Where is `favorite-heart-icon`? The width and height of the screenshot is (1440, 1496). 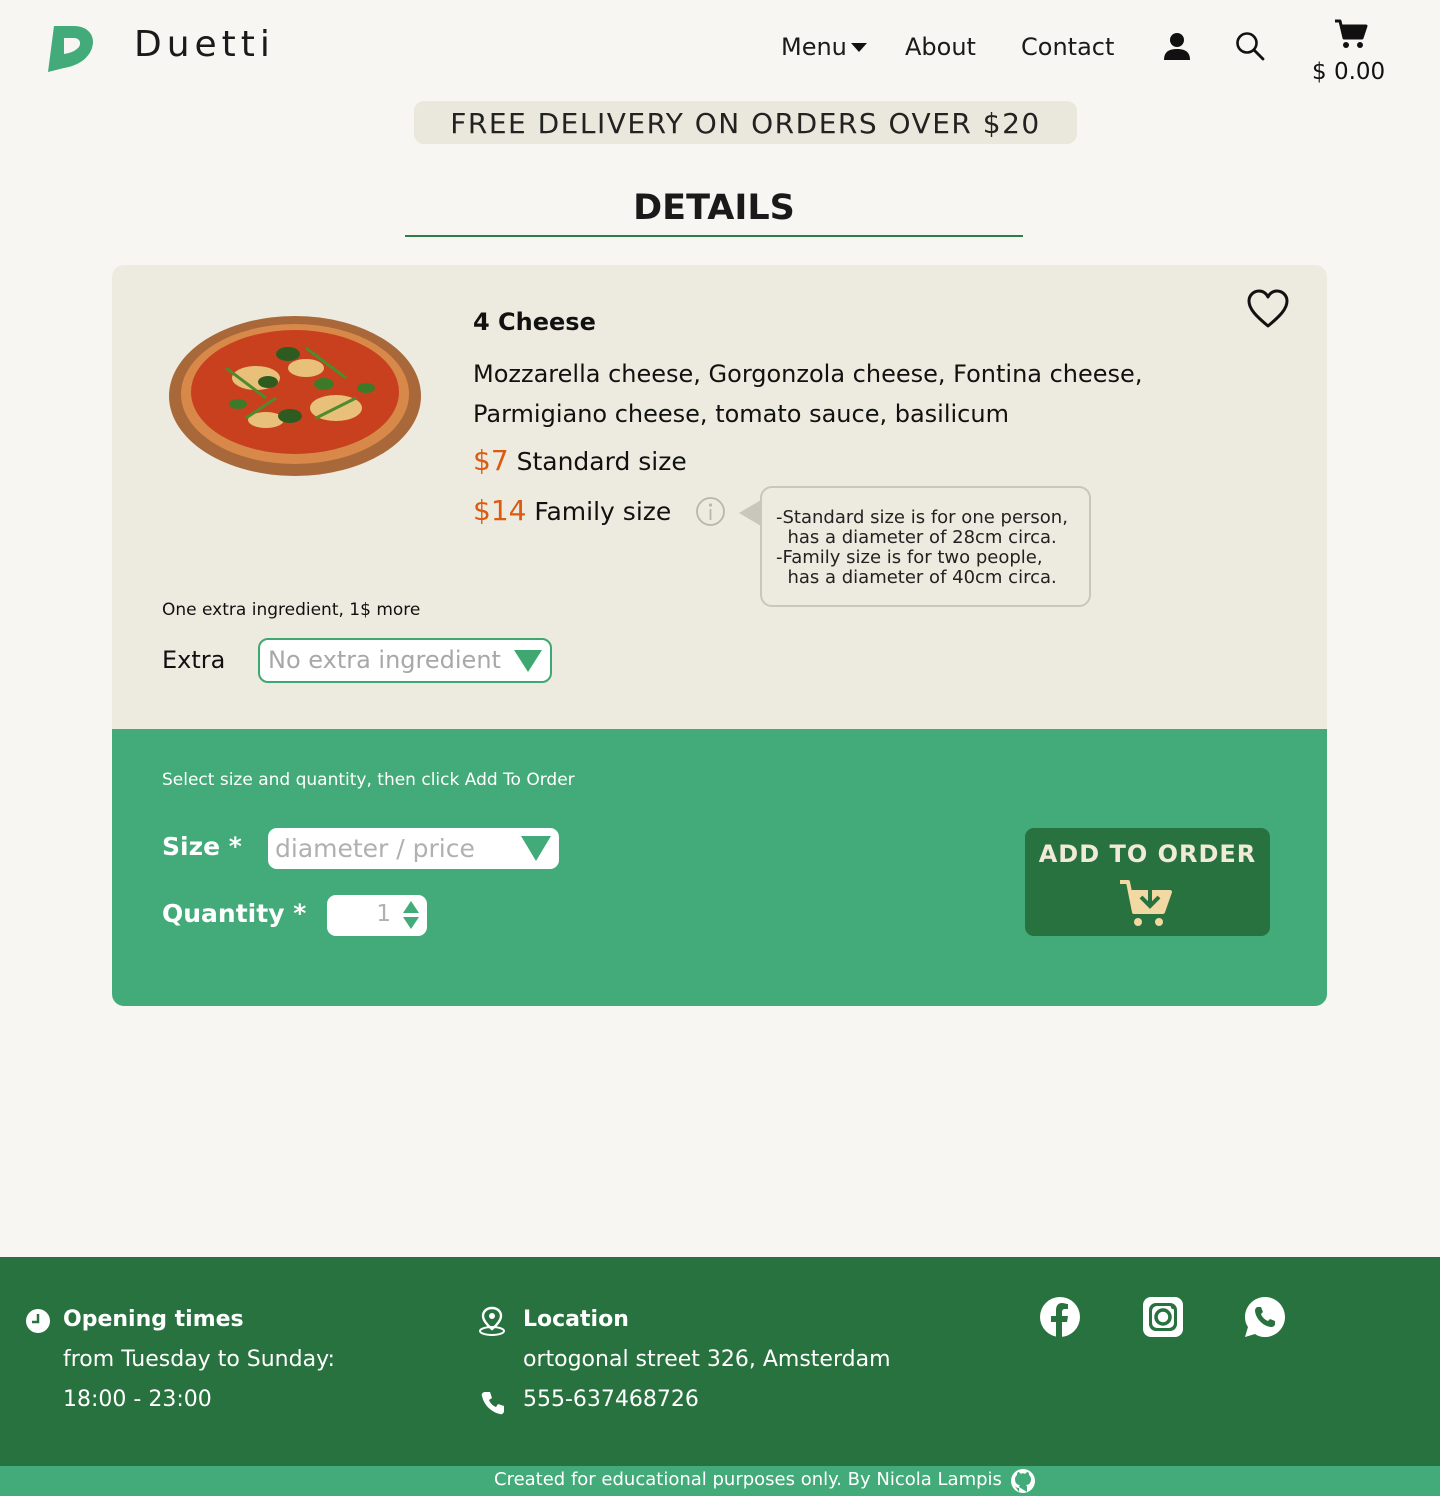 favorite-heart-icon is located at coordinates (1268, 309).